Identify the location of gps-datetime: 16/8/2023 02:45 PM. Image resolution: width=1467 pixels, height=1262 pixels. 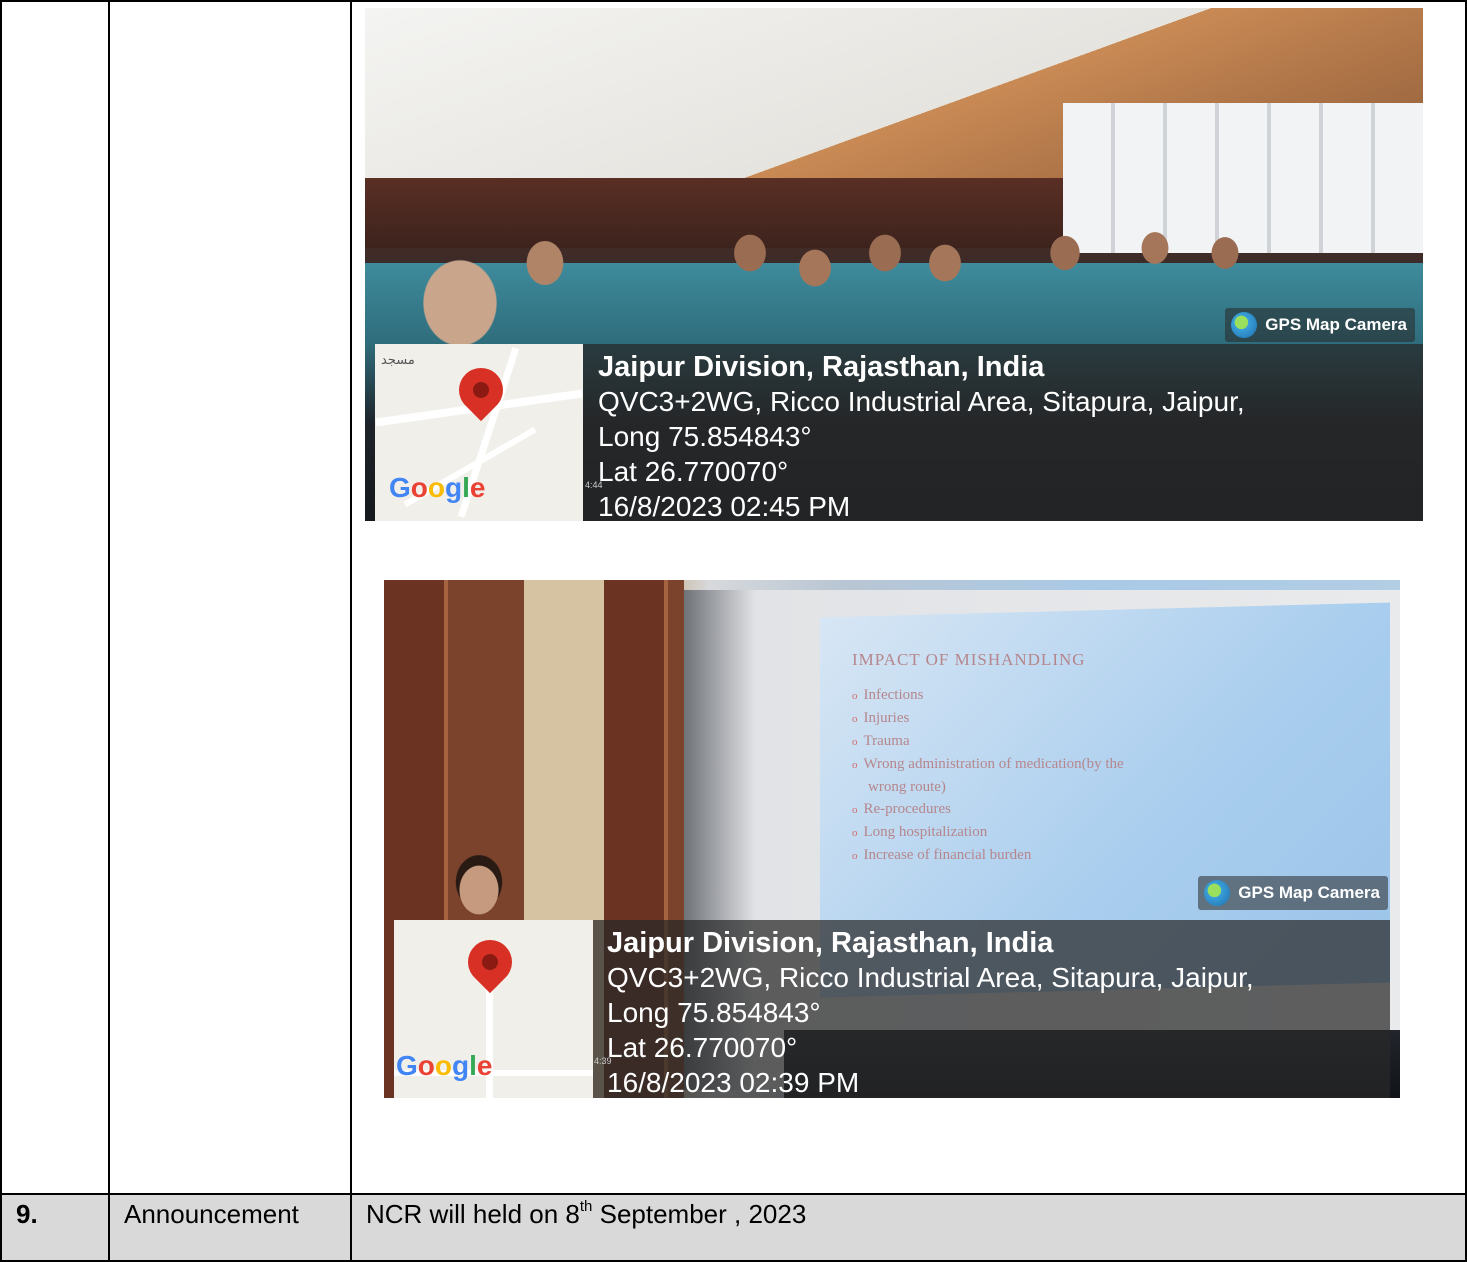
(724, 506).